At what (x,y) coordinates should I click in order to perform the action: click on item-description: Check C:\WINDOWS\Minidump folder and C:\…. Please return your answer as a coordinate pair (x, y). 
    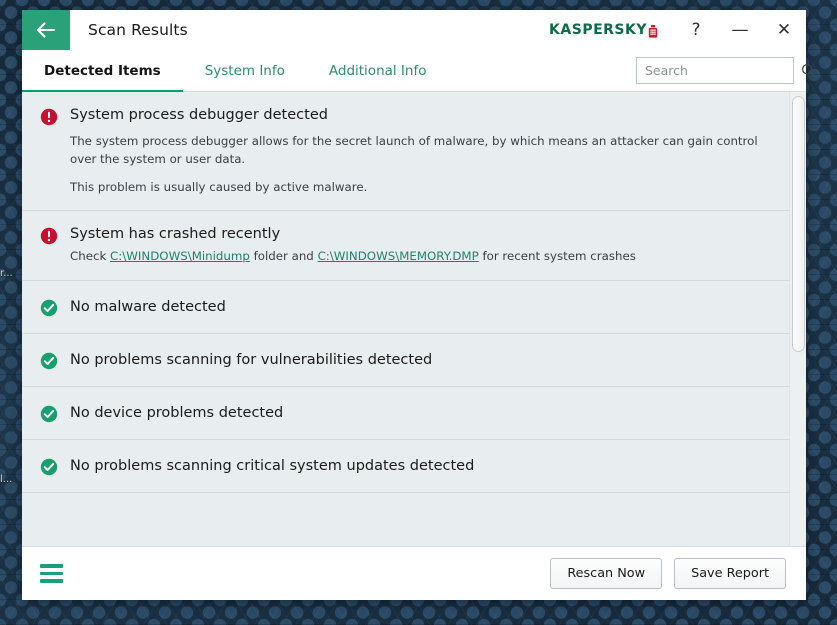
    Looking at the image, I should click on (419, 257).